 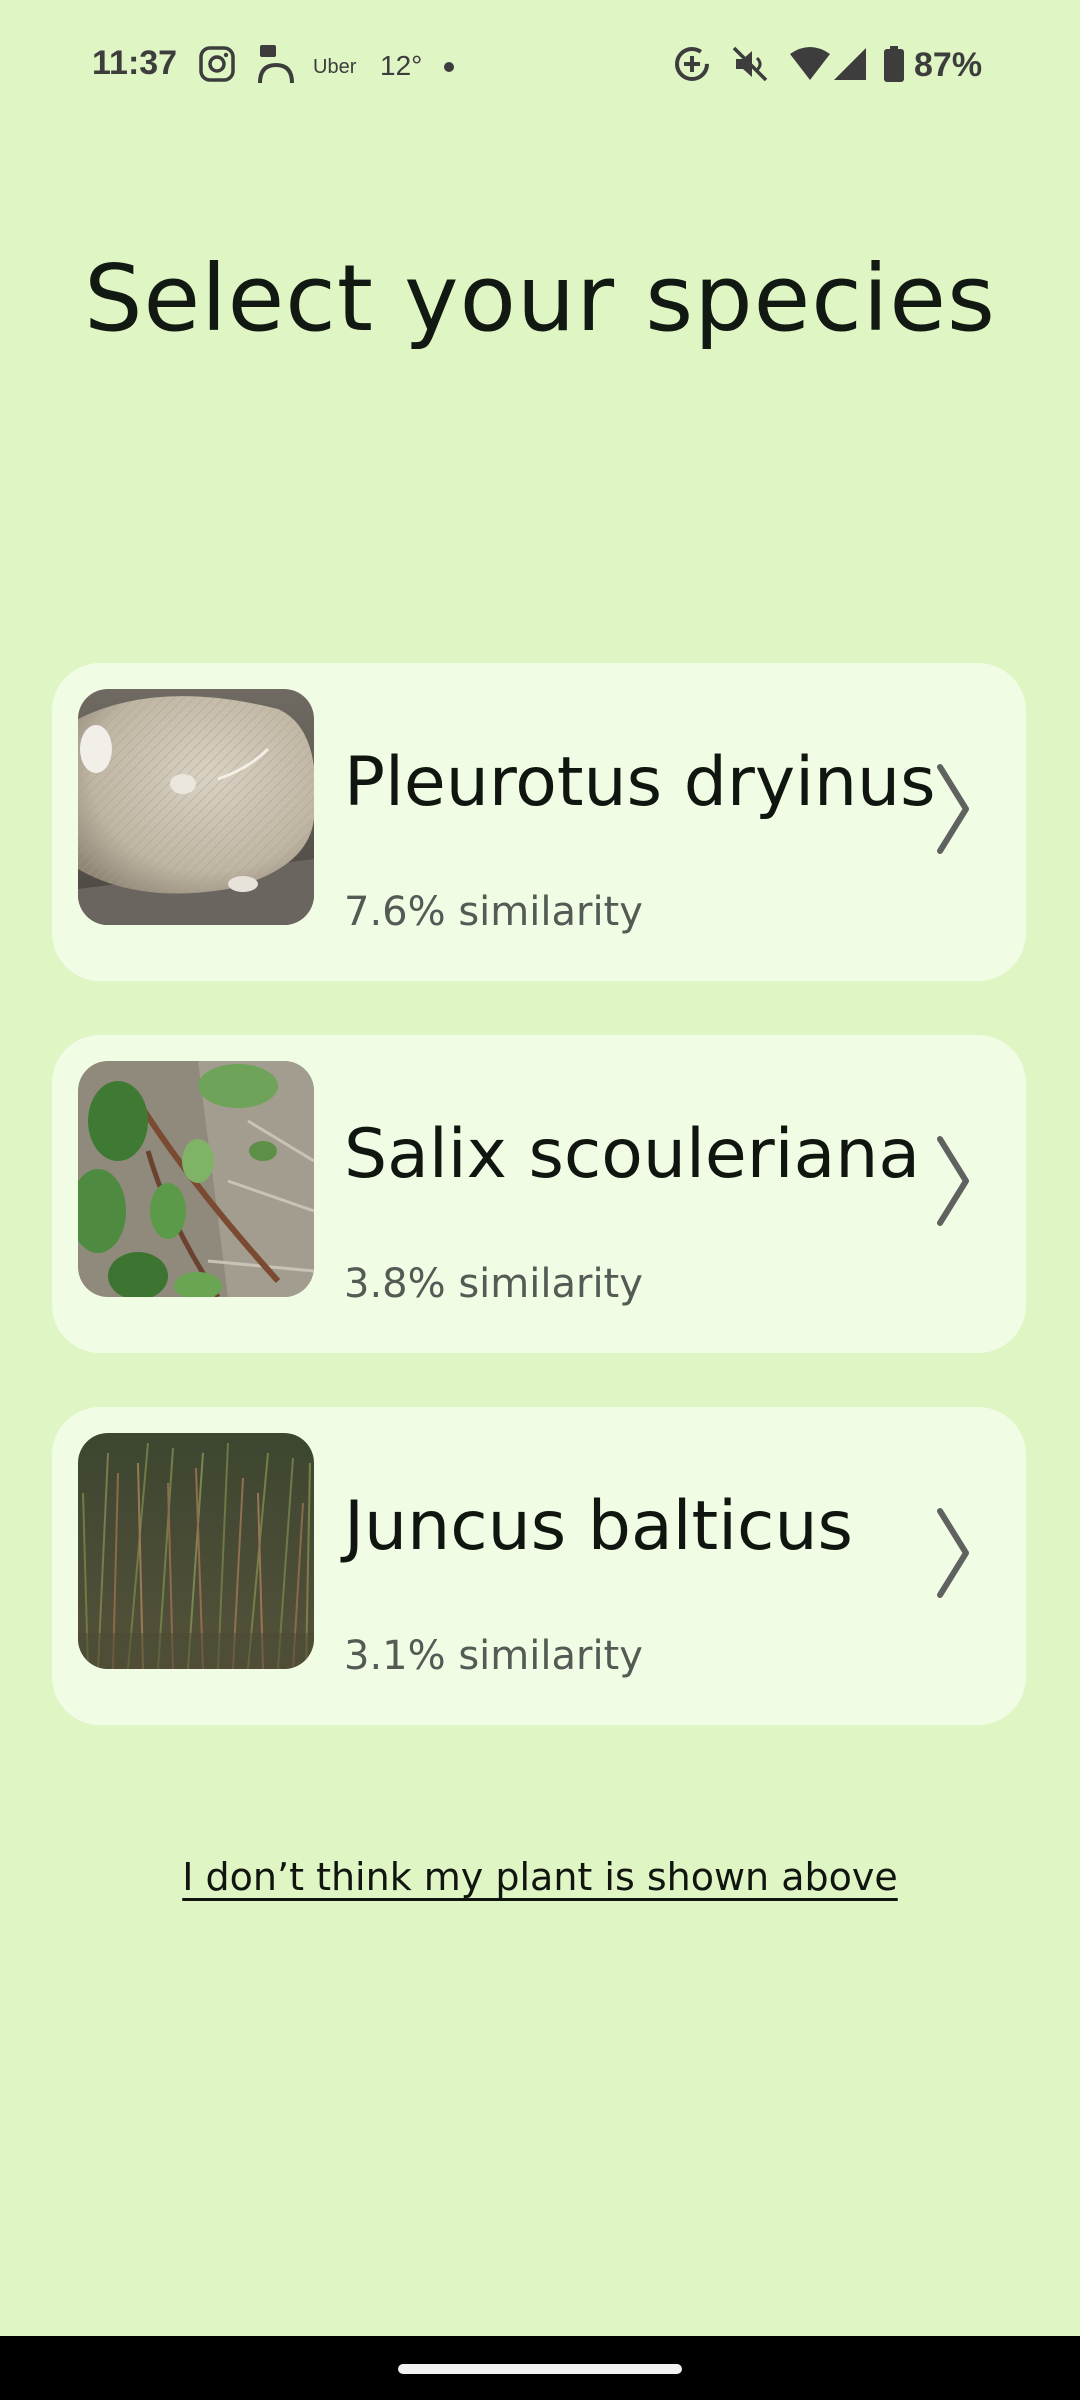 I want to click on species-card-salix-scouleriana: Salix scouleriana 3.8% similarity, so click(x=539, y=1194).